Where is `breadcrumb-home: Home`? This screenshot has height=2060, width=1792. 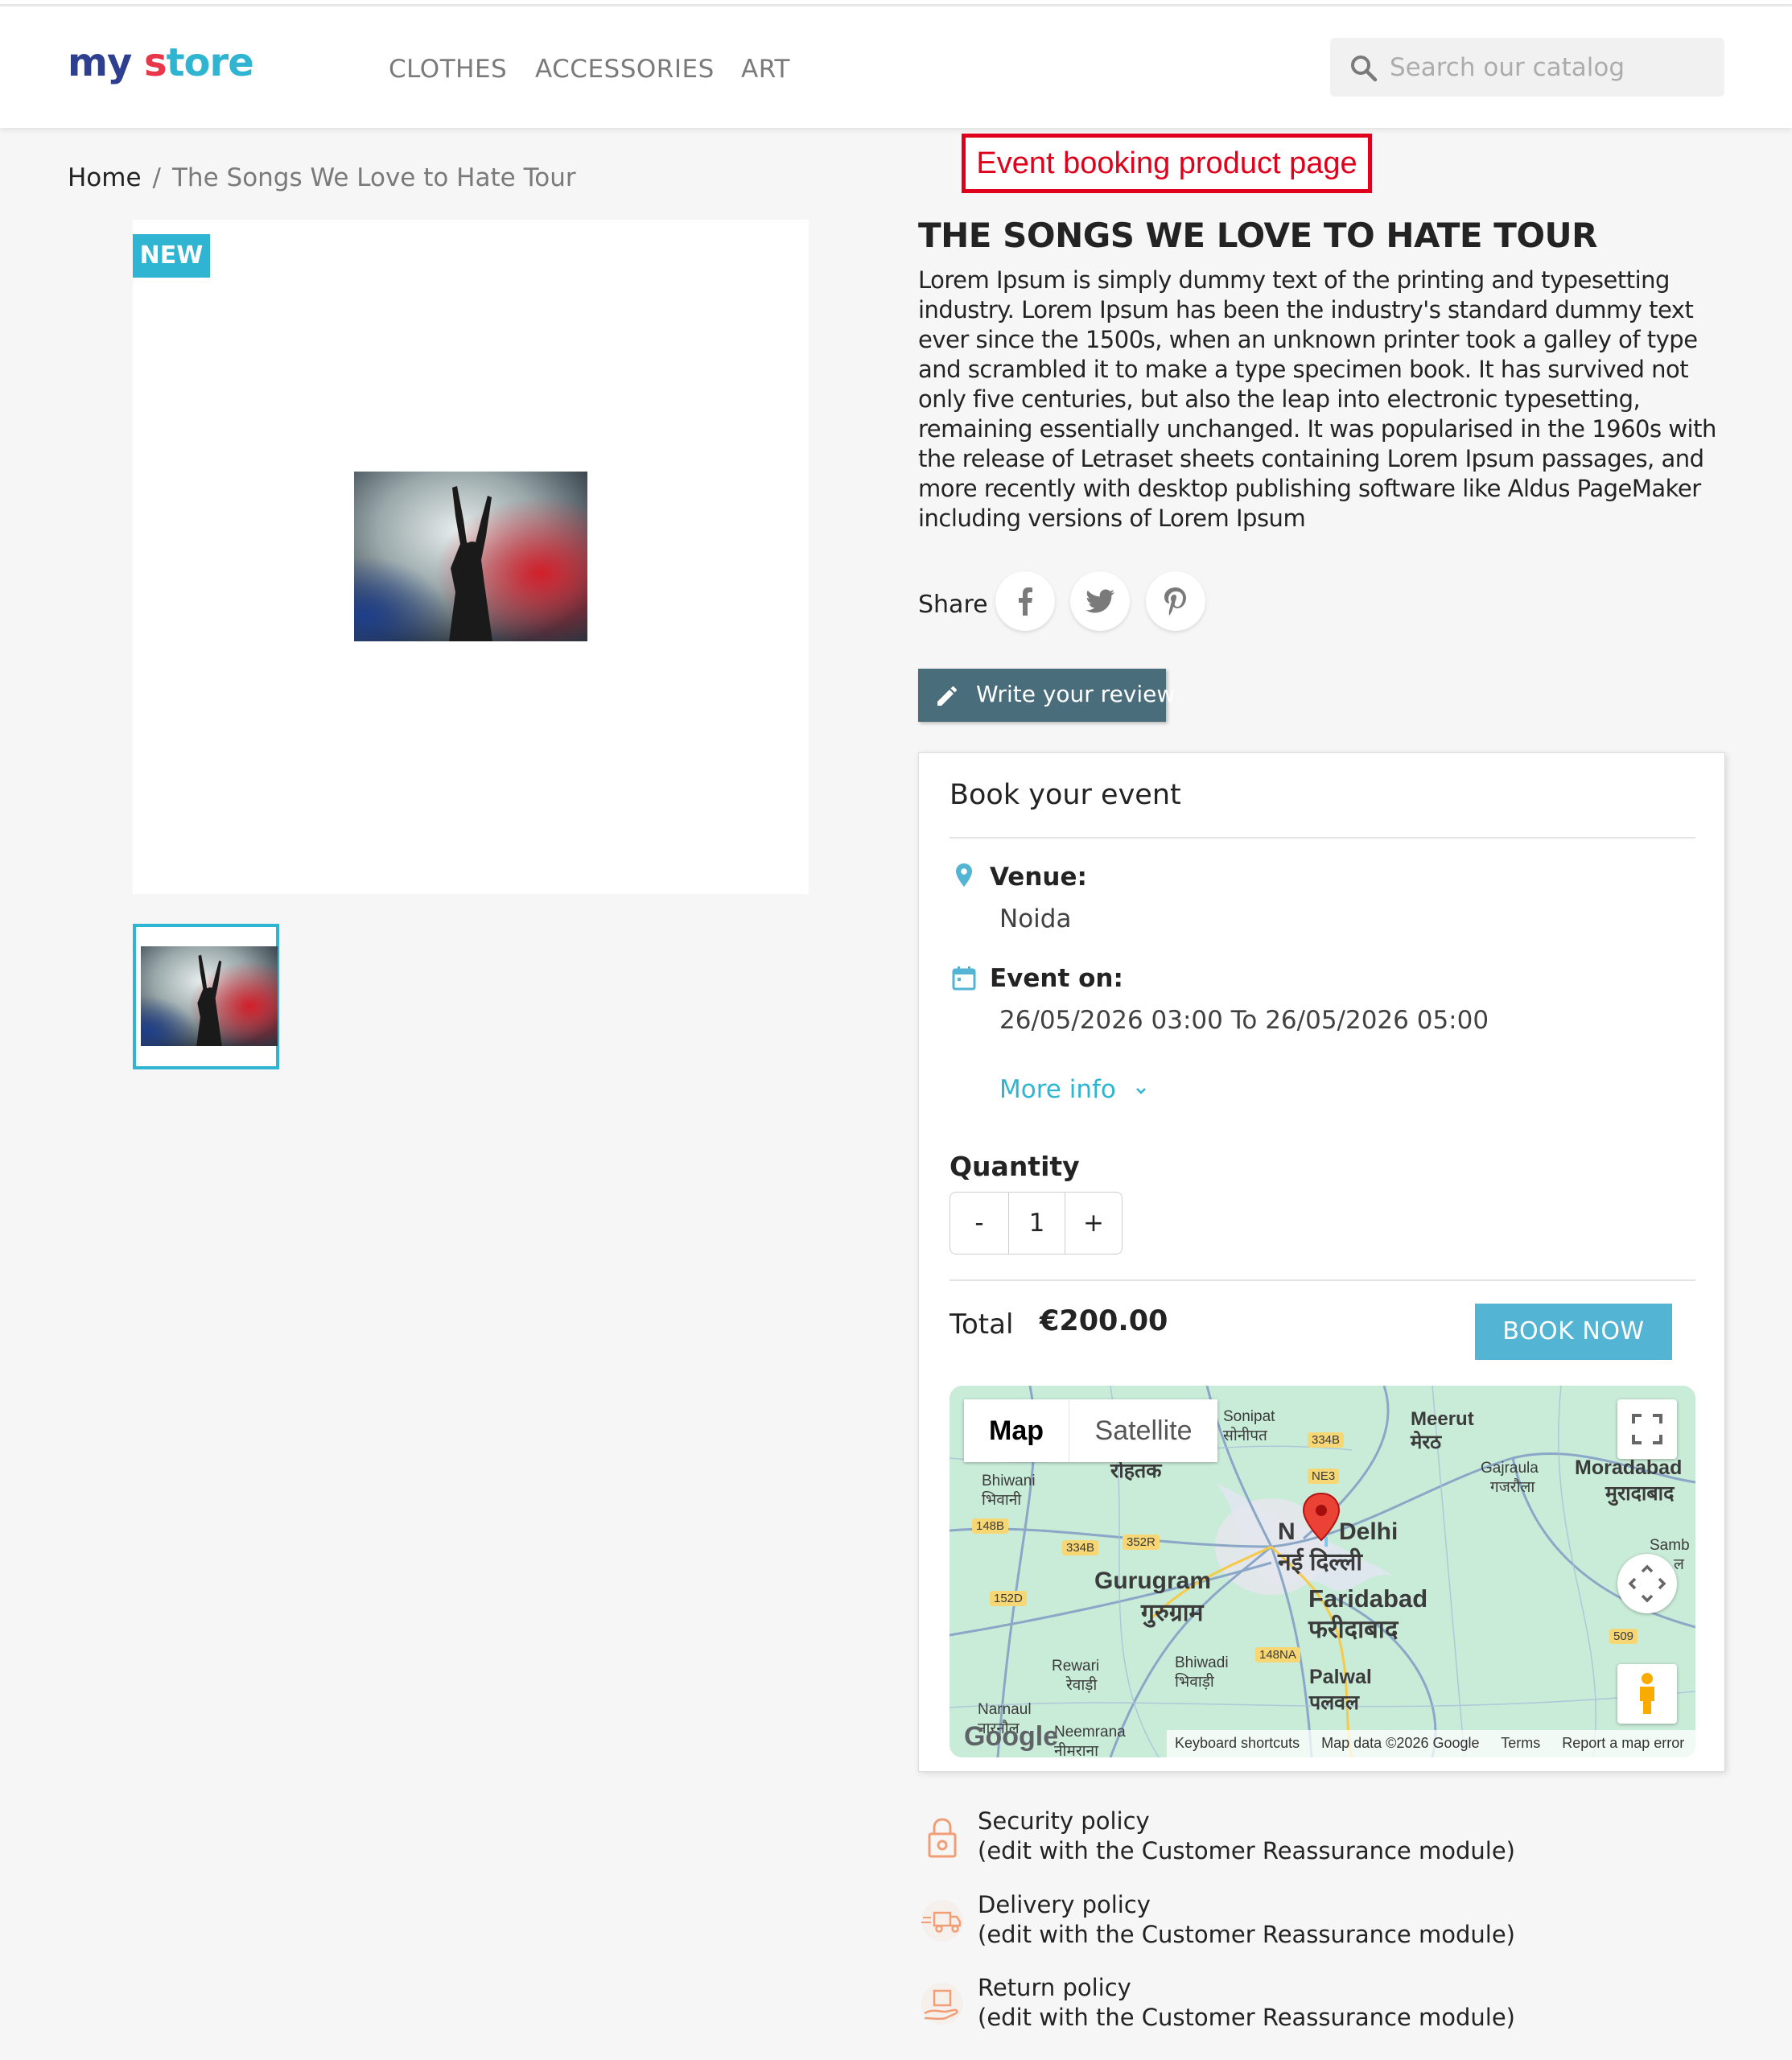
breadcrumb-home: Home is located at coordinates (105, 177).